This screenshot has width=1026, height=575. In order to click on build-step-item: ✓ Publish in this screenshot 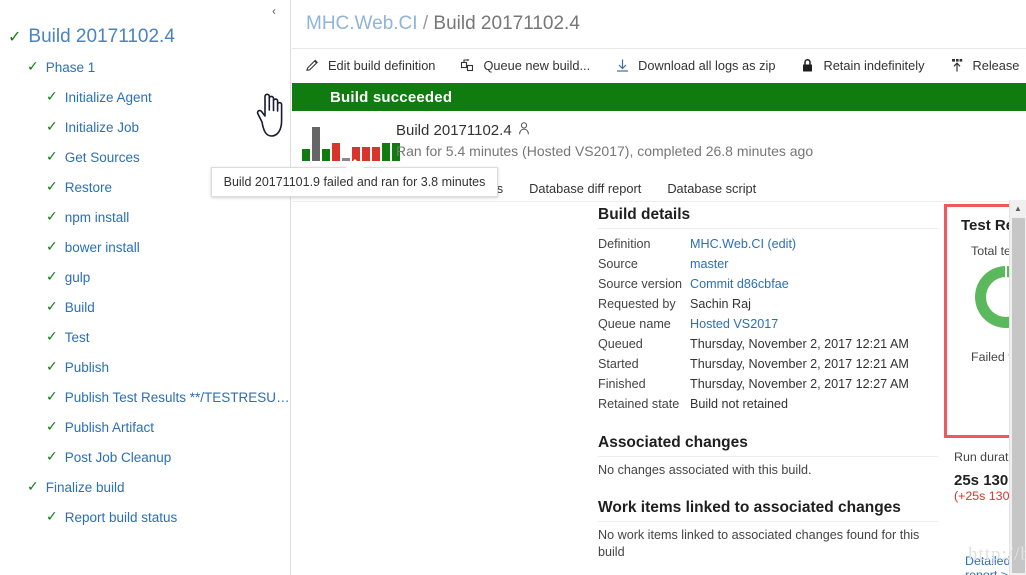, I will do `click(145, 367)`.